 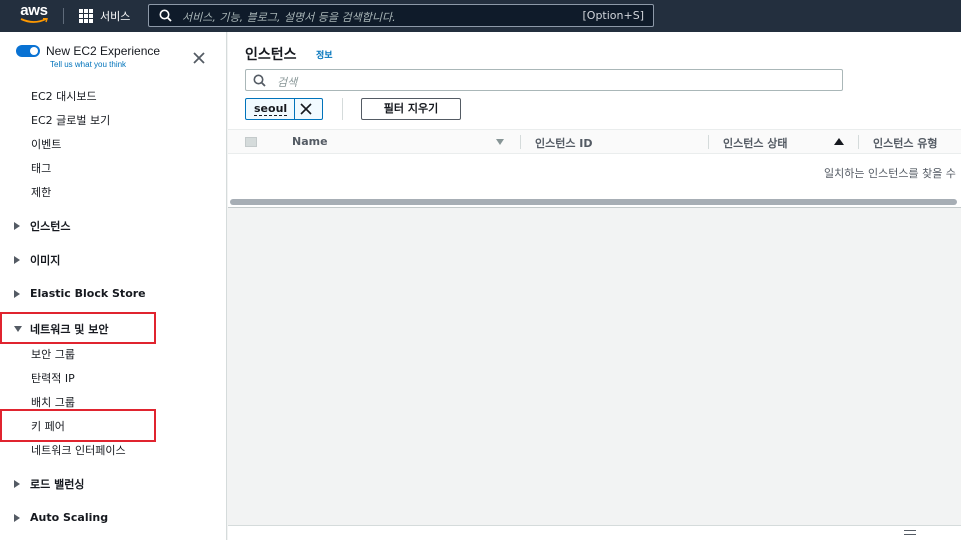 I want to click on aws-logo-text: aws, so click(x=34, y=10).